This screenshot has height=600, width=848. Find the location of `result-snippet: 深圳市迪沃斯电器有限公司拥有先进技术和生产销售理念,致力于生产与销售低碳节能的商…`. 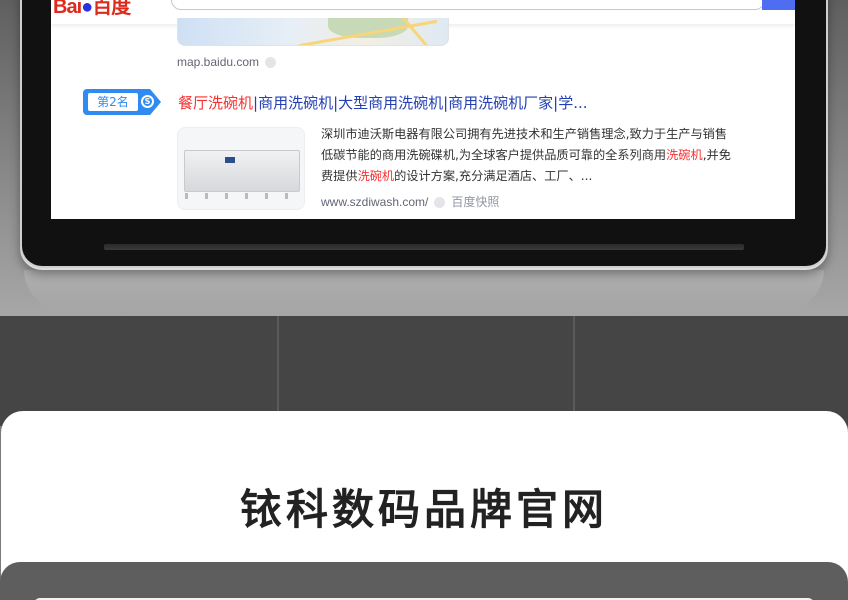

result-snippet: 深圳市迪沃斯电器有限公司拥有先进技术和生产销售理念,致力于生产与销售低碳节能的商… is located at coordinates (526, 155).